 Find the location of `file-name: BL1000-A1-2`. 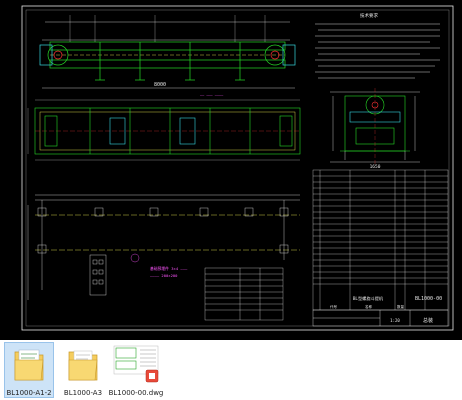

file-name: BL1000-A1-2 is located at coordinates (29, 393).